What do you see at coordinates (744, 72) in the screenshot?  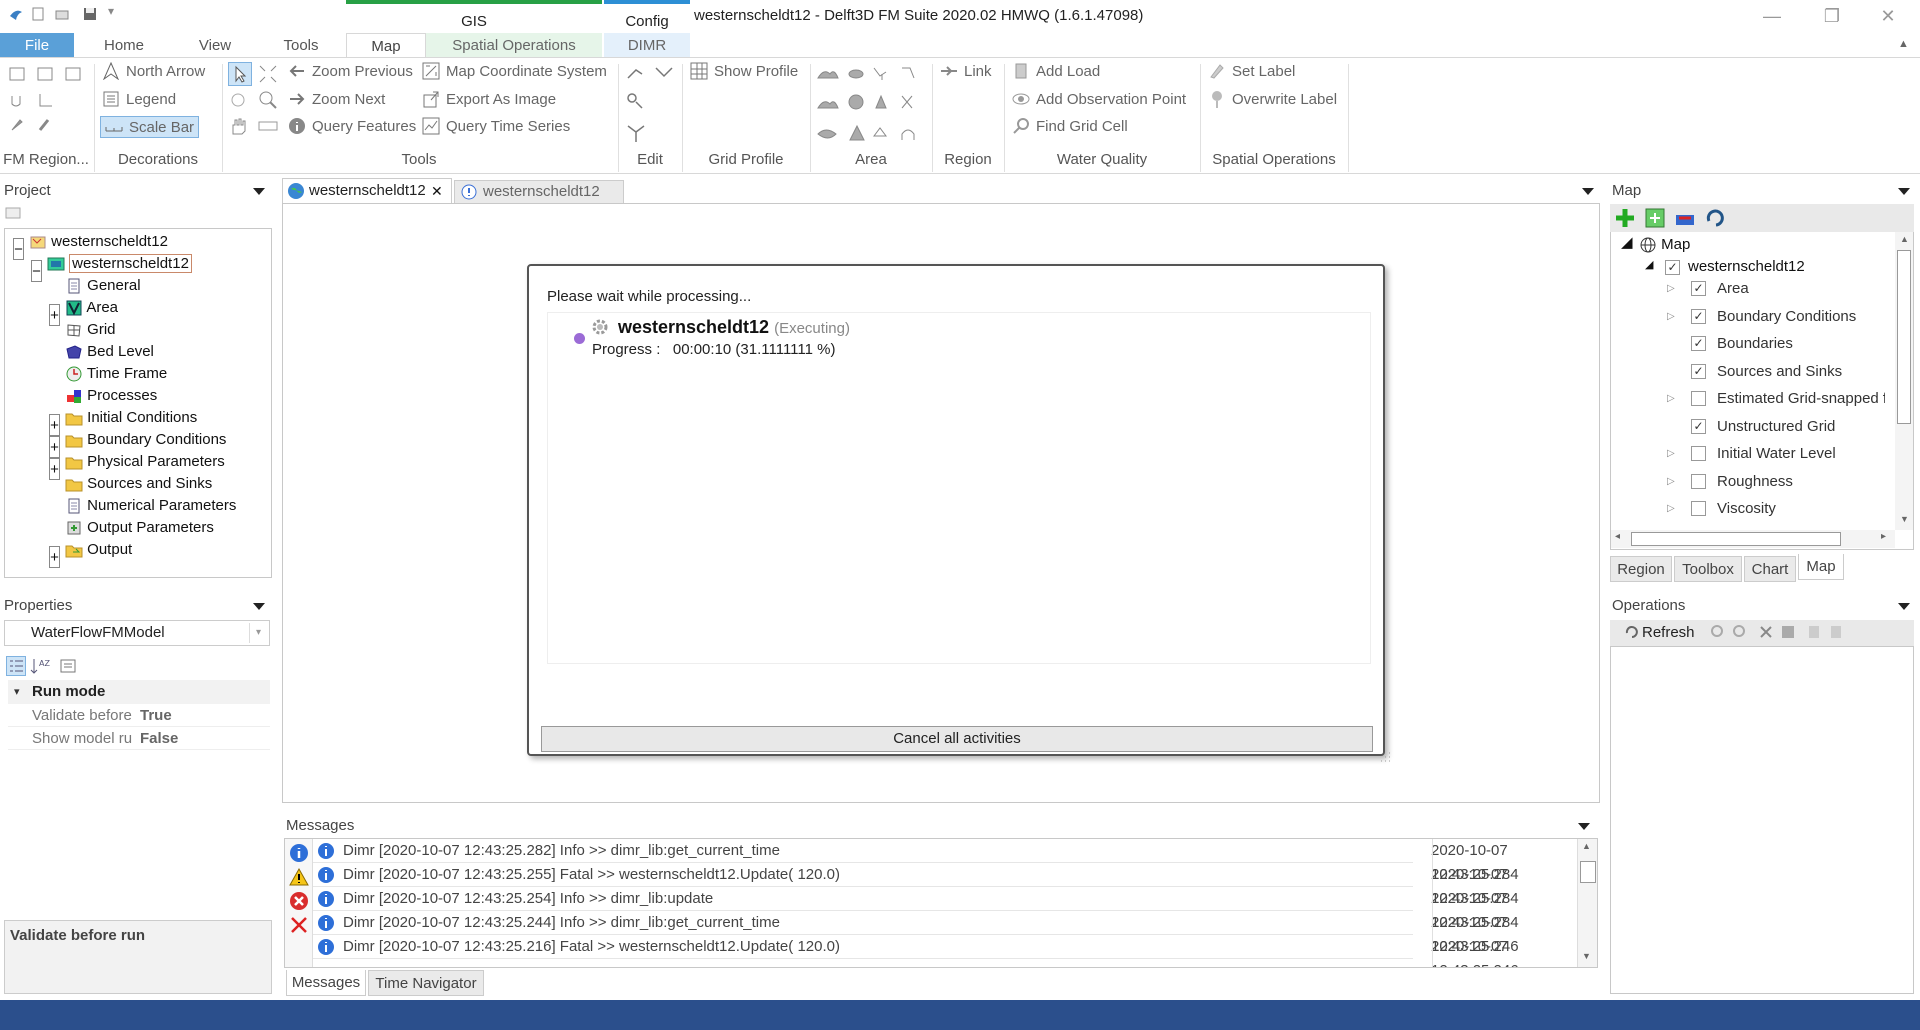 I see `show-profile-button: Show Profile` at bounding box center [744, 72].